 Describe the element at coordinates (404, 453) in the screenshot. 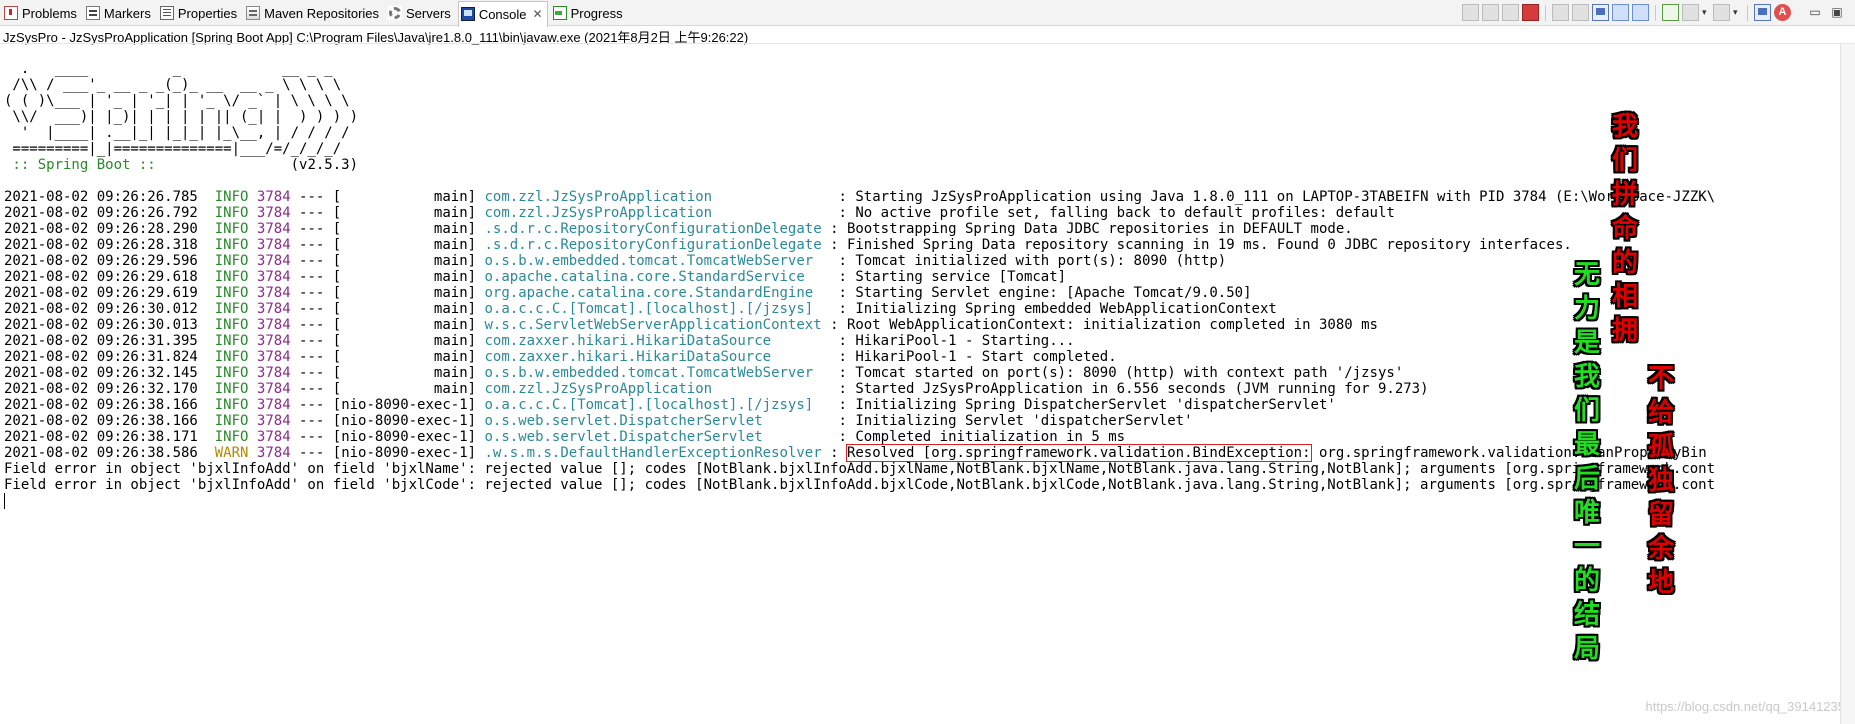

I see `log-thread: nio-8090-exec-1` at that location.